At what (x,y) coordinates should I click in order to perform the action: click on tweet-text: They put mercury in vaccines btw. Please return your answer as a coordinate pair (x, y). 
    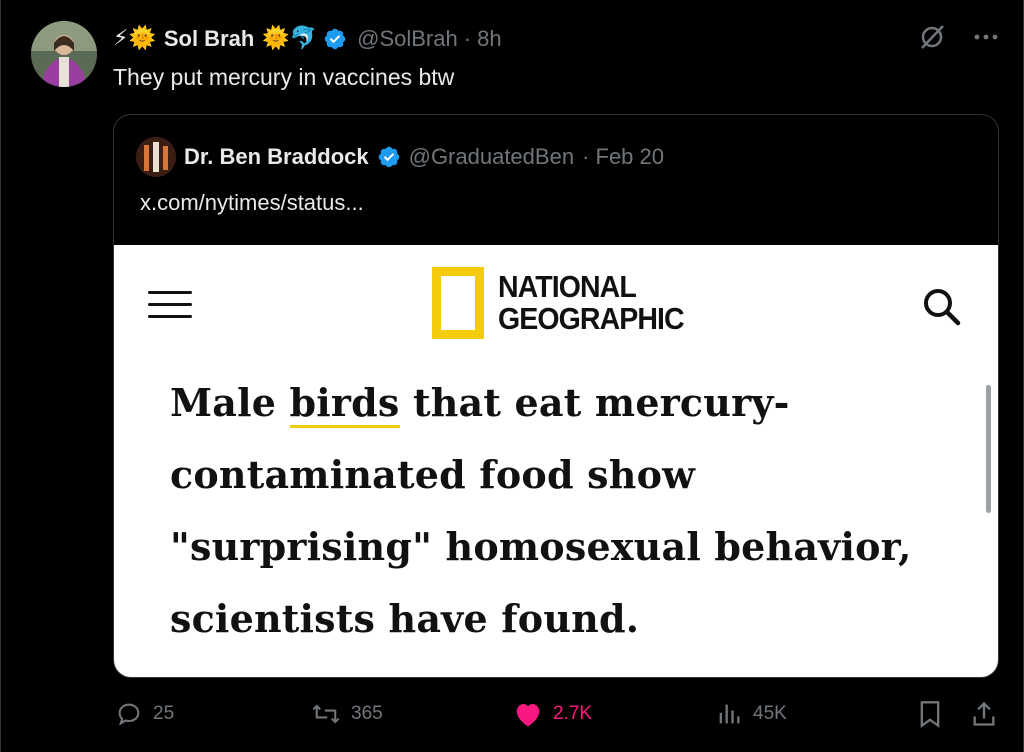
    Looking at the image, I should click on (284, 77).